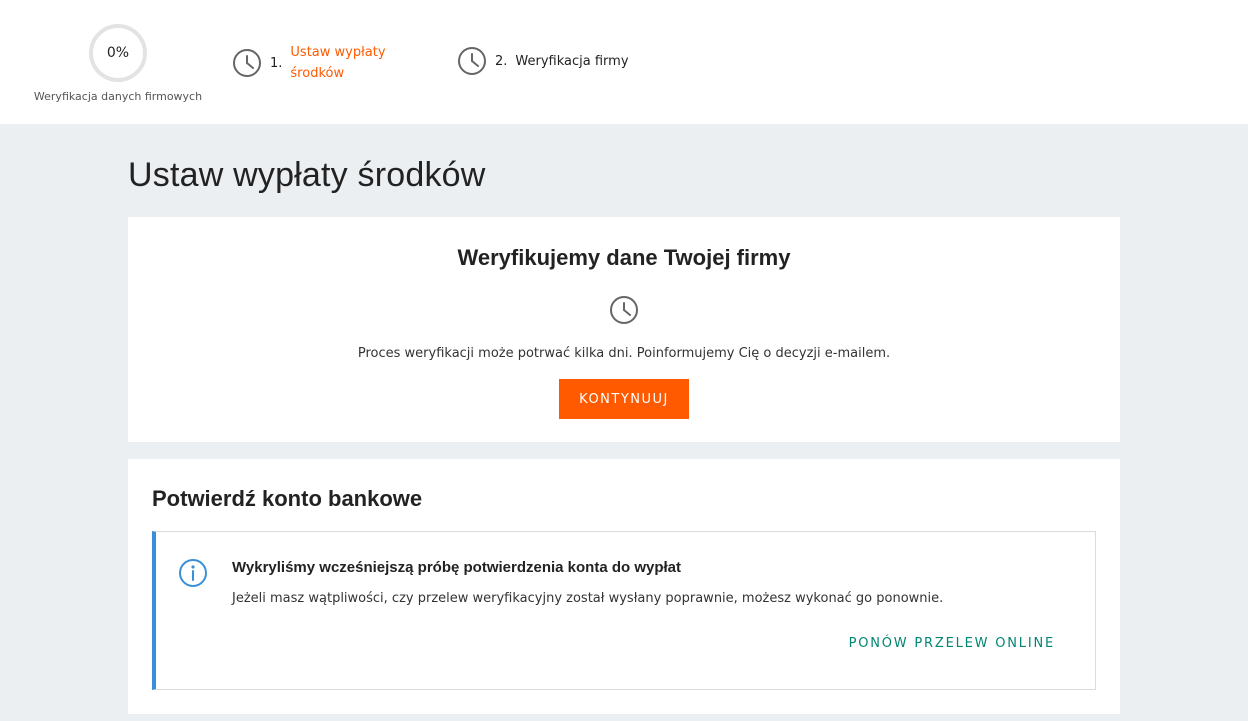  Describe the element at coordinates (276, 63) in the screenshot. I see `step-number: 1.` at that location.